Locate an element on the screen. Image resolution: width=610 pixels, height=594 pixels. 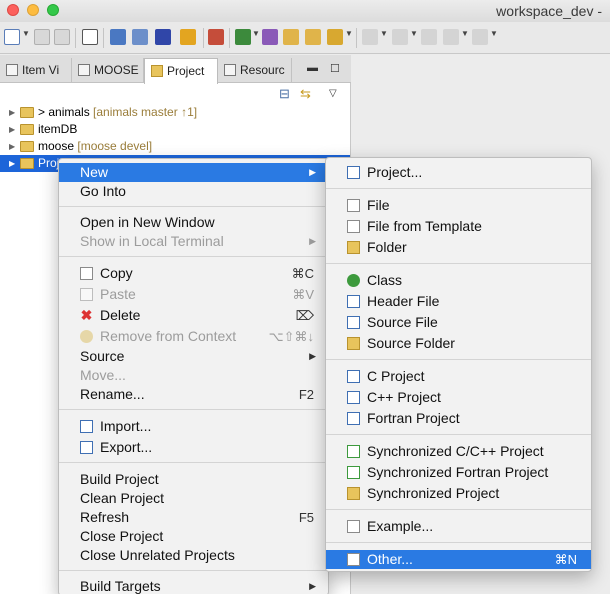
tab-project: Project is located at coordinates (181, 71).